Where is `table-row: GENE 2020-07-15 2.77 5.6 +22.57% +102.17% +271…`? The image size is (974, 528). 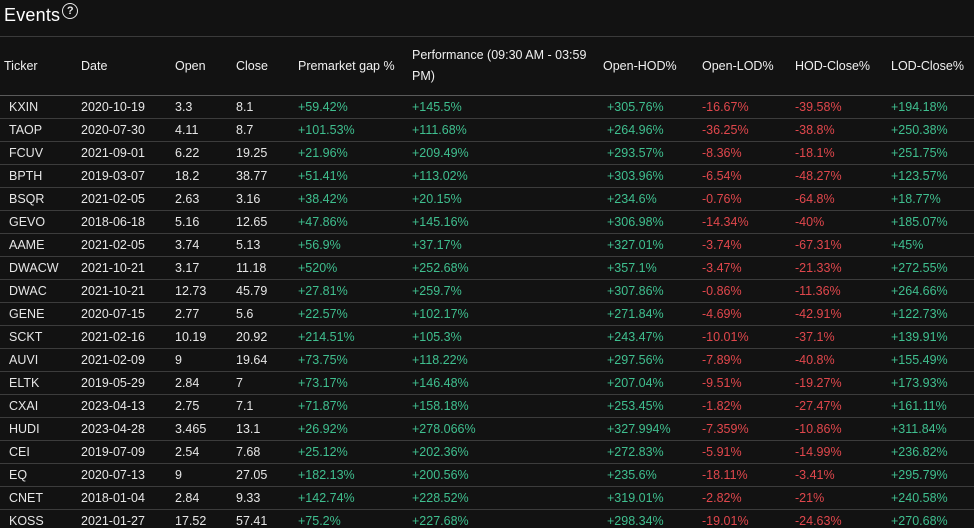
table-row: GENE 2020-07-15 2.77 5.6 +22.57% +102.17% +271… is located at coordinates (487, 314).